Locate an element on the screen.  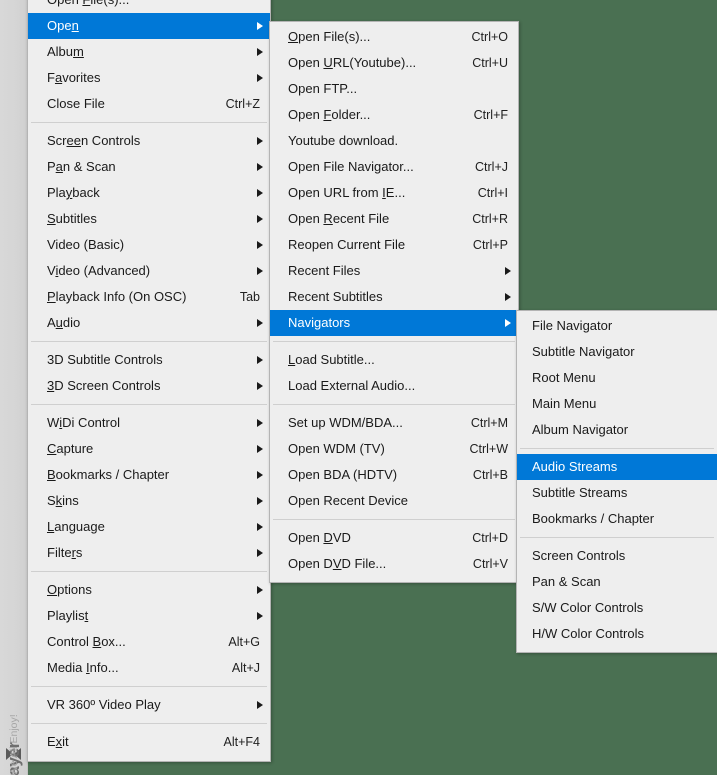
menu-item-playlist: Playlist is located at coordinates (149, 616).